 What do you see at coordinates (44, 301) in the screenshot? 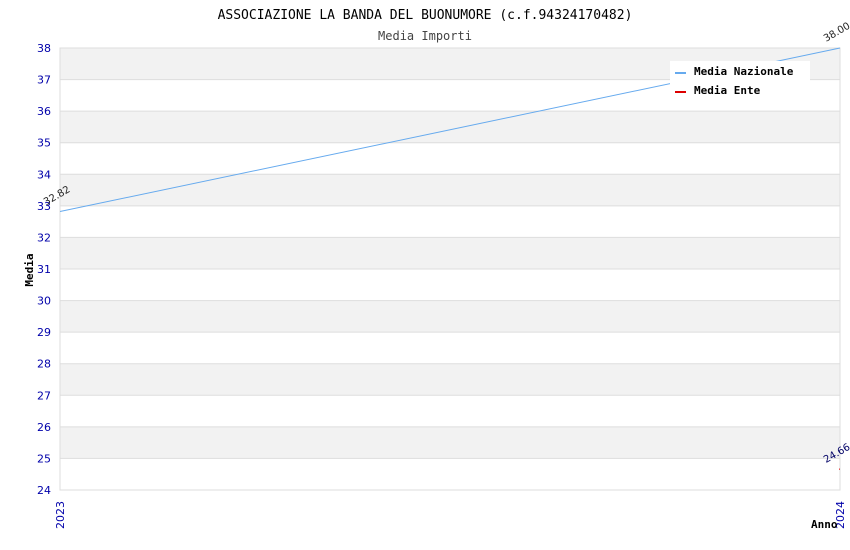
I see `y-tick-label: 30` at bounding box center [44, 301].